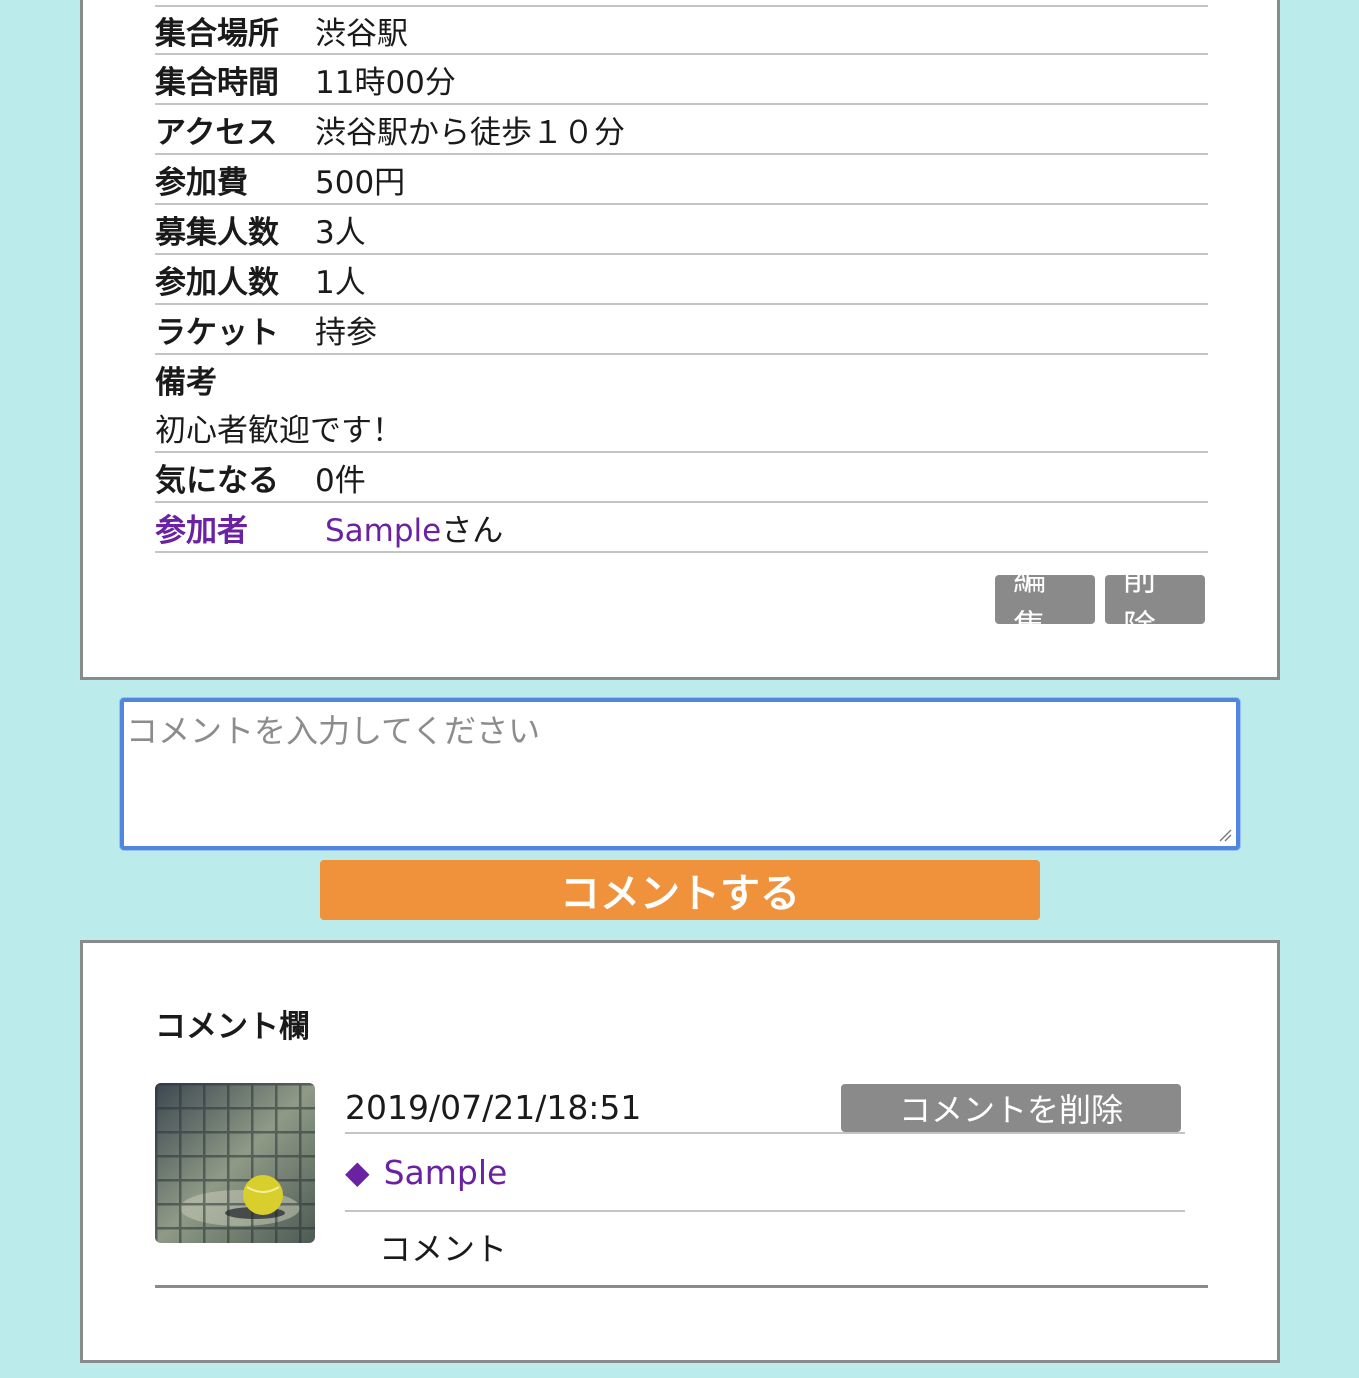 The image size is (1359, 1378). What do you see at coordinates (681, 330) in the screenshot?
I see `detail-row-racket: ラケット 持参` at bounding box center [681, 330].